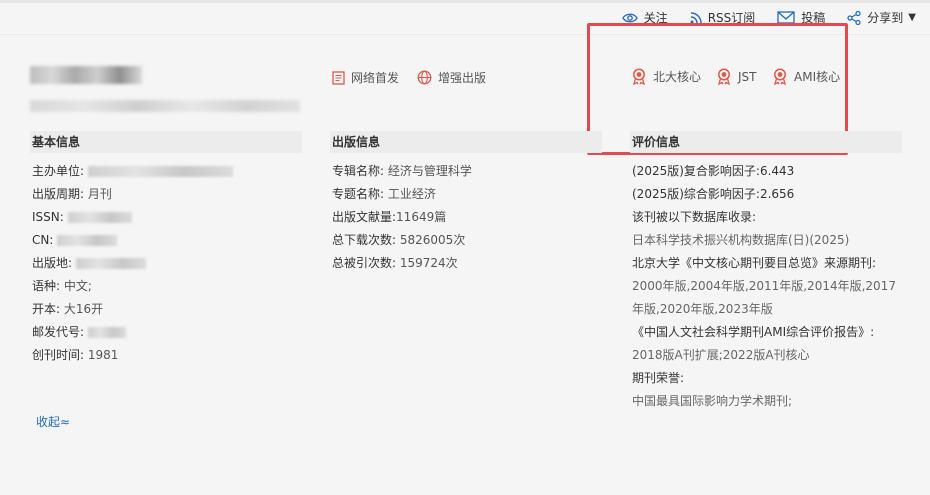 The height and width of the screenshot is (495, 930). Describe the element at coordinates (741, 240) in the screenshot. I see `db-included-value: 日本科学技术振兴机构数据库(日)(2025)` at that location.